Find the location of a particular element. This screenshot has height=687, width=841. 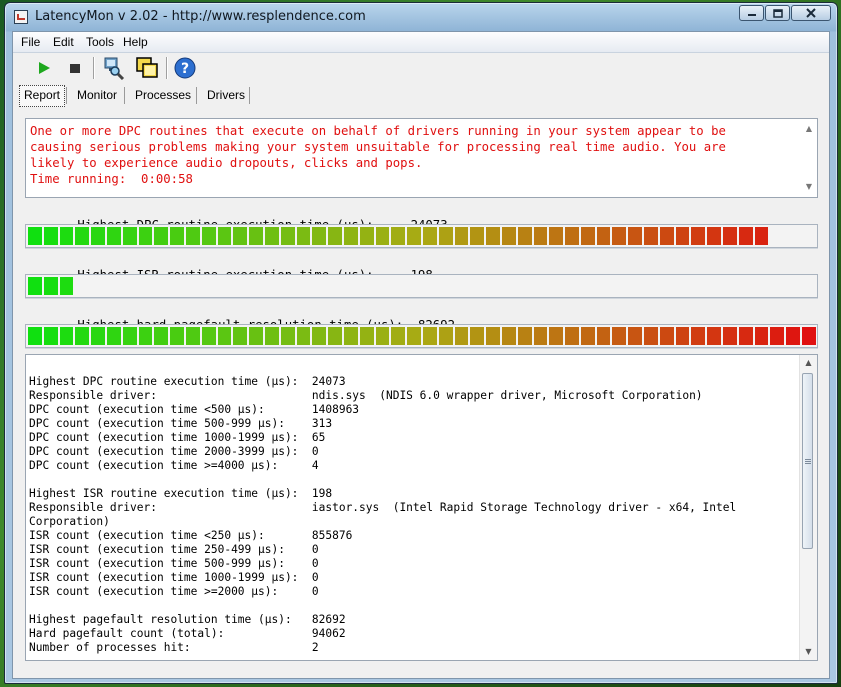

scrollbar-thumb is located at coordinates (807, 461).